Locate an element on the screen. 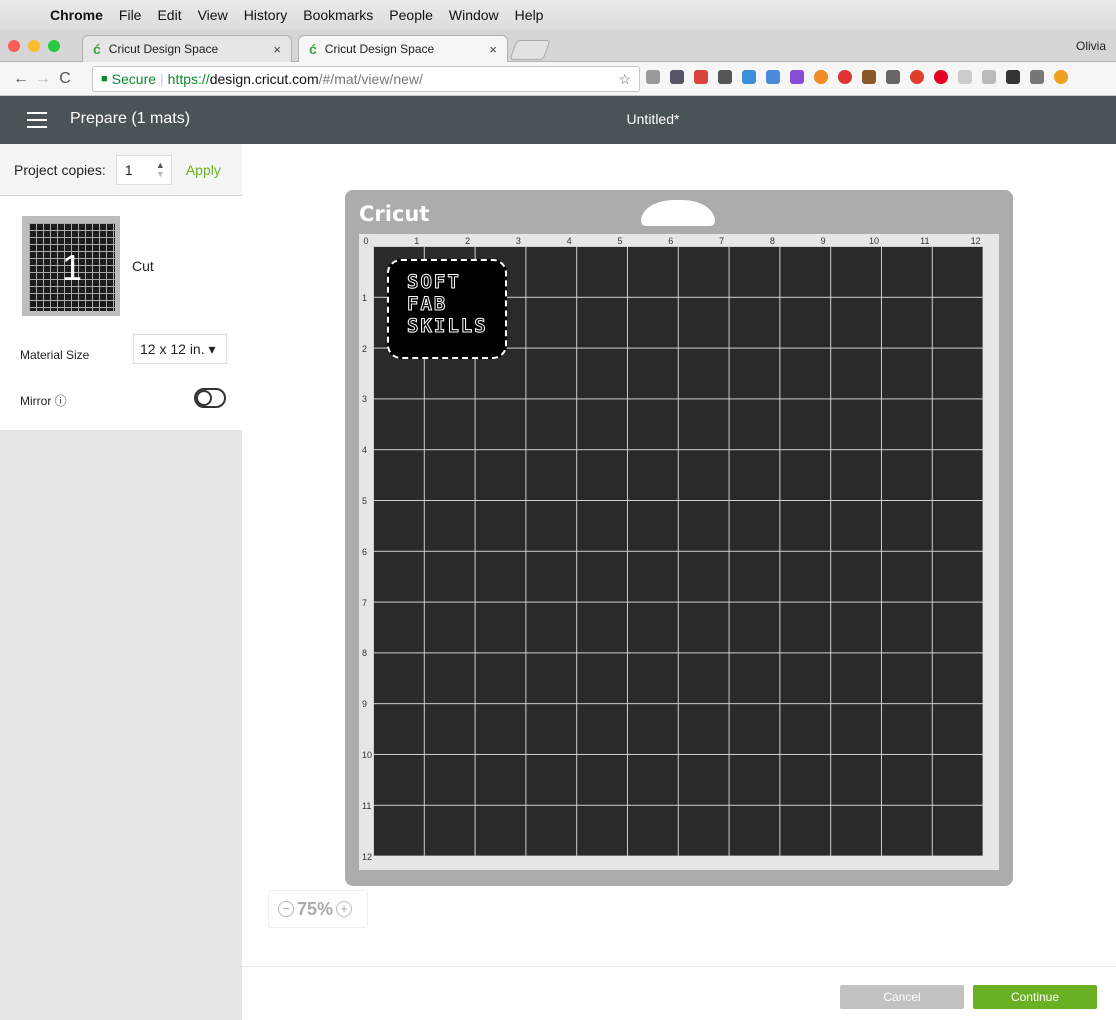 The image size is (1116, 1020). lock-icon: ■ is located at coordinates (104, 79).